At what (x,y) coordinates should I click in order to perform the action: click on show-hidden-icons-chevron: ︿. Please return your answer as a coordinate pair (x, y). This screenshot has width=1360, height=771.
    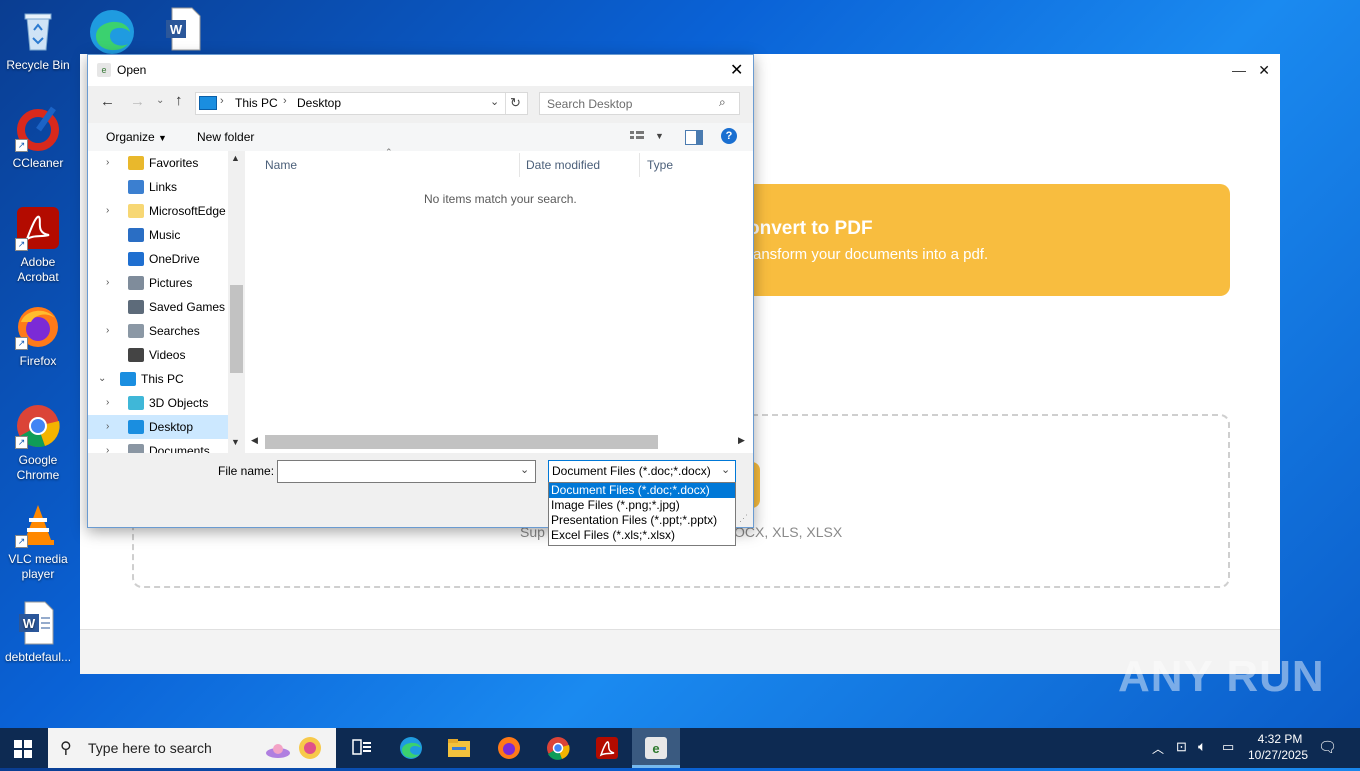
    Looking at the image, I should click on (1158, 748).